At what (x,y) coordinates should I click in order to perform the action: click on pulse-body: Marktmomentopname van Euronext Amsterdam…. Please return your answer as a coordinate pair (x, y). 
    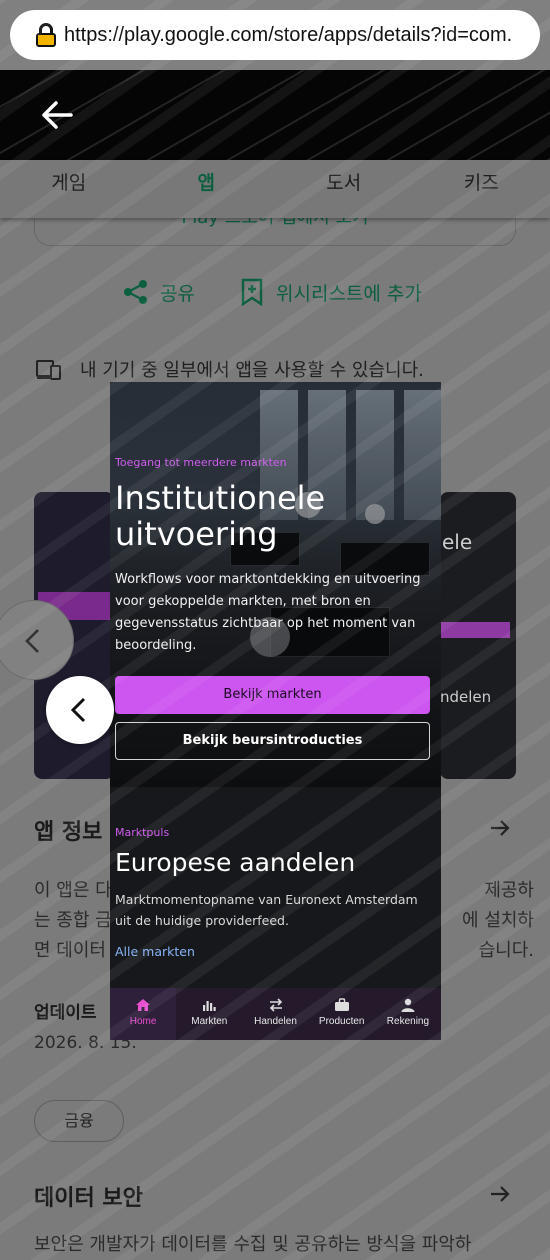
    Looking at the image, I should click on (266, 910).